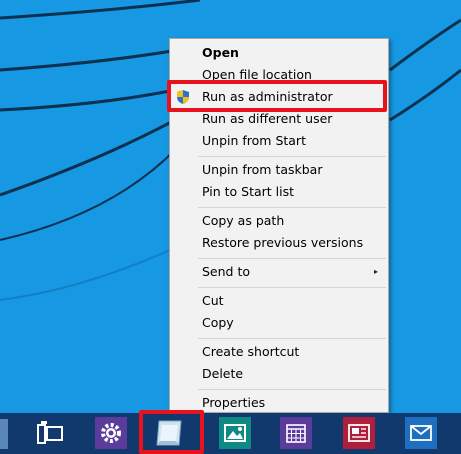 Image resolution: width=461 pixels, height=454 pixels. What do you see at coordinates (279, 301) in the screenshot?
I see `menu-item-cut: Cut` at bounding box center [279, 301].